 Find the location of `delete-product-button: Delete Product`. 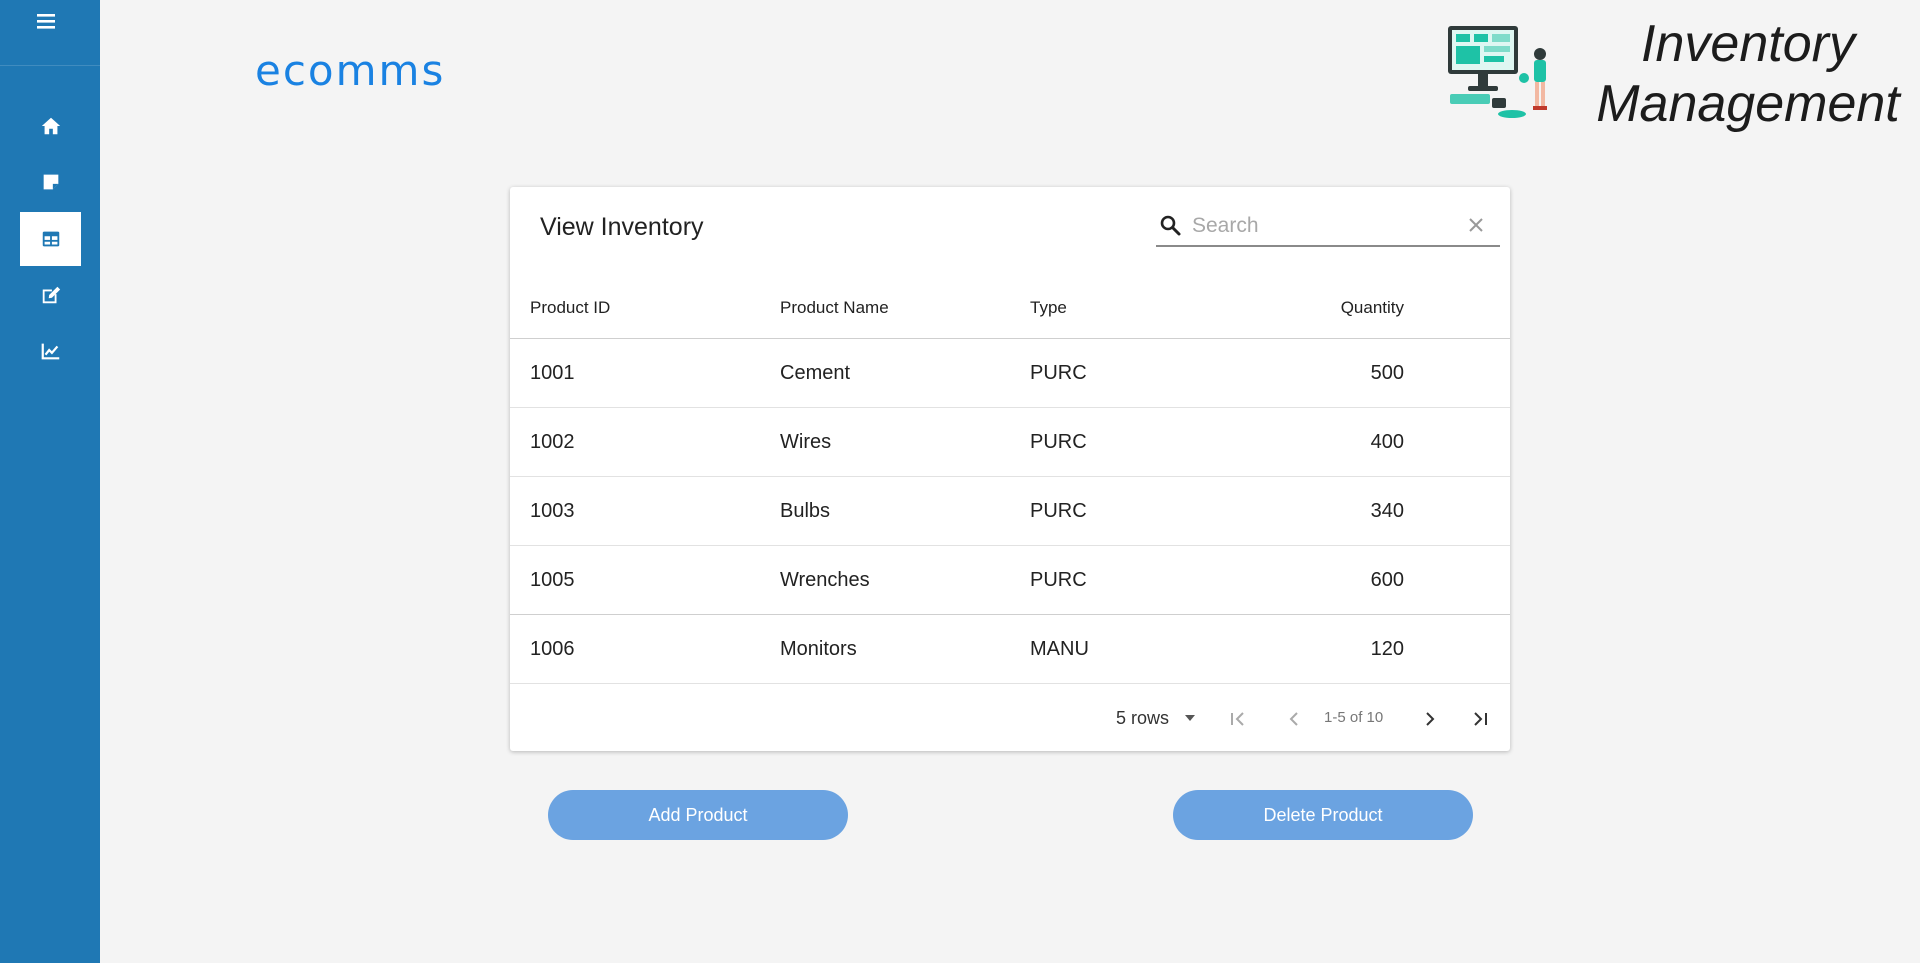

delete-product-button: Delete Product is located at coordinates (1323, 815).